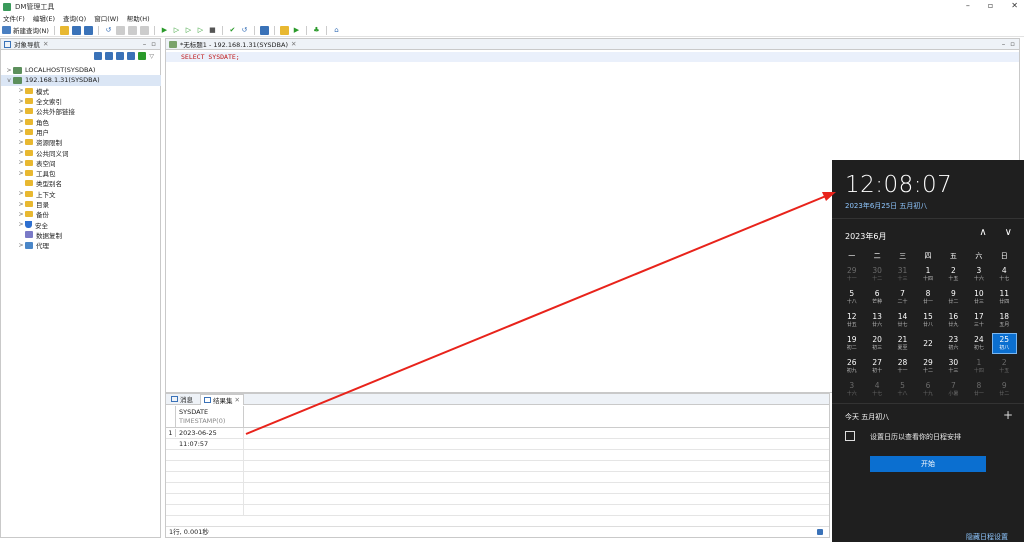  What do you see at coordinates (81, 121) in the screenshot?
I see `tree-node: > 角色` at bounding box center [81, 121].